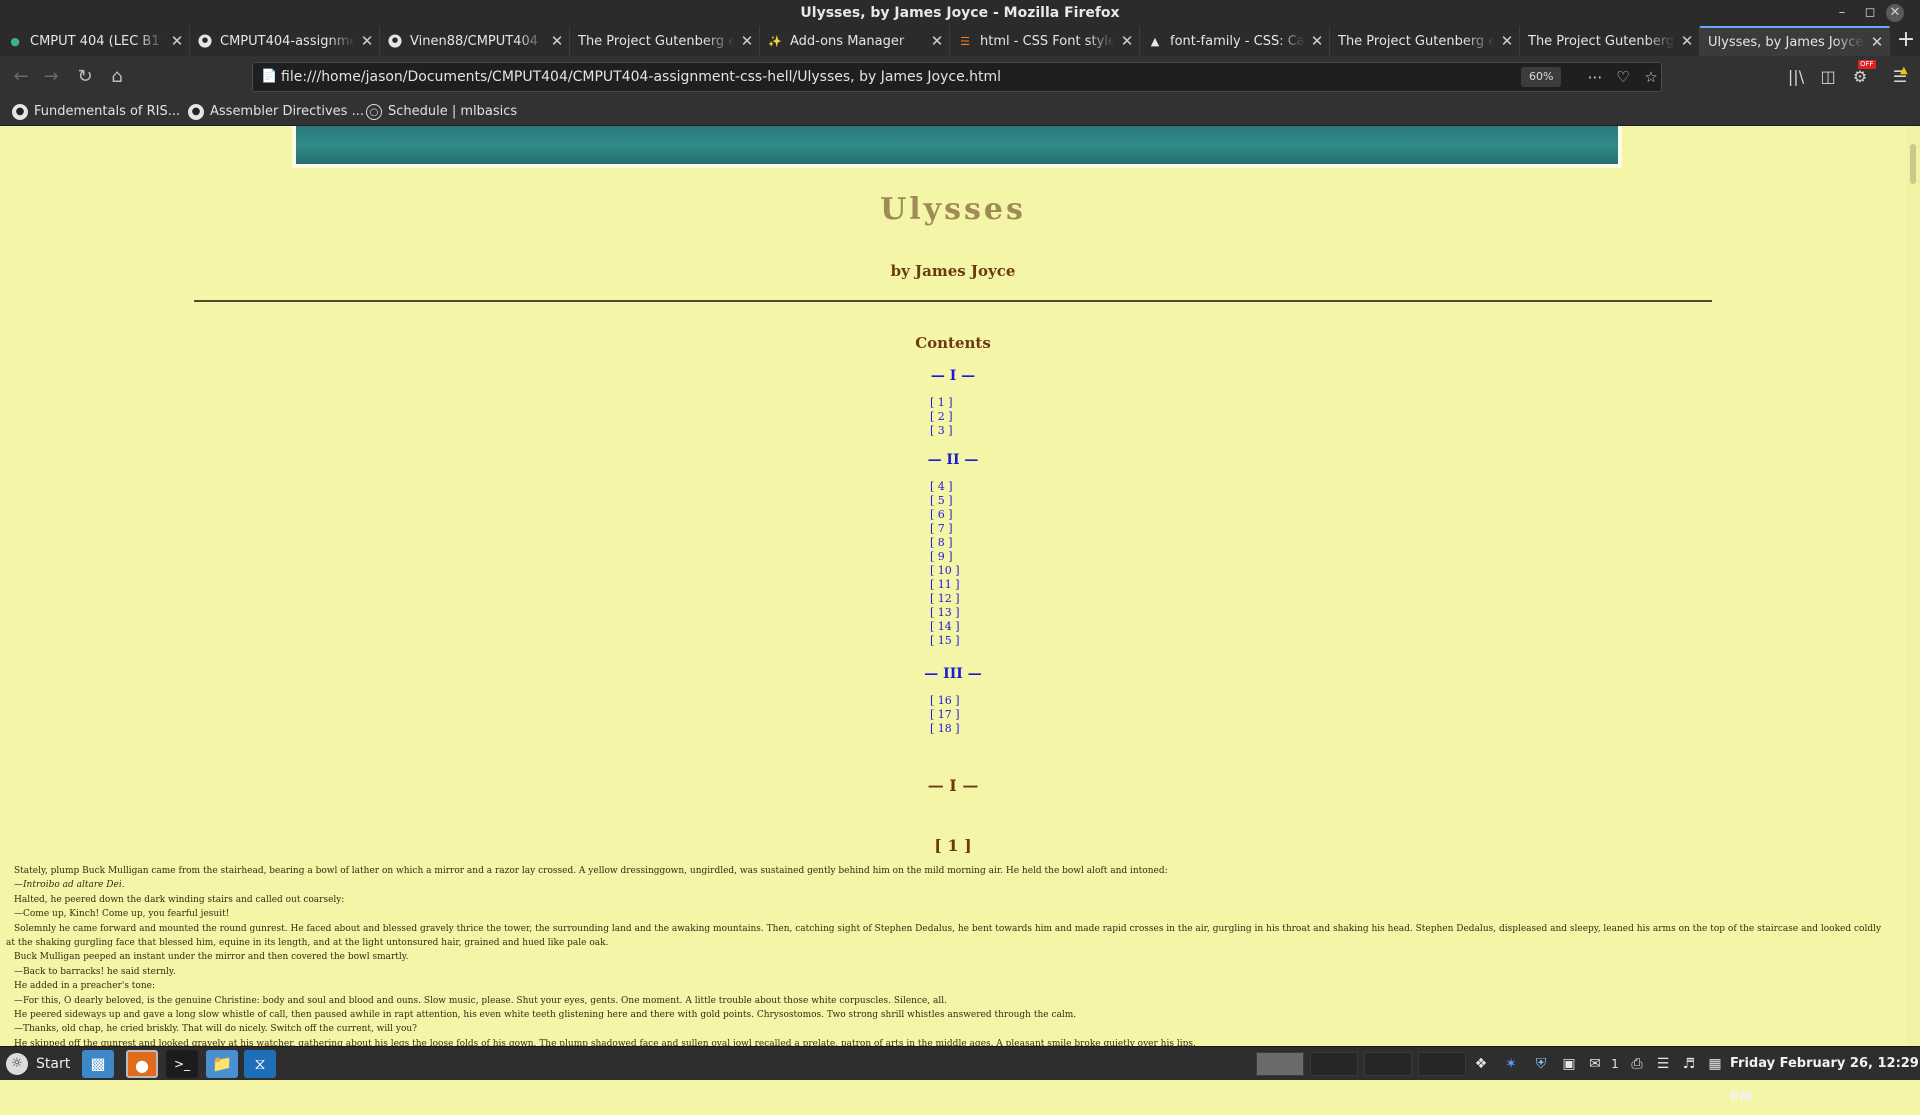 The width and height of the screenshot is (1920, 1115). What do you see at coordinates (953, 271) in the screenshot?
I see `book-author: by James Joyce` at bounding box center [953, 271].